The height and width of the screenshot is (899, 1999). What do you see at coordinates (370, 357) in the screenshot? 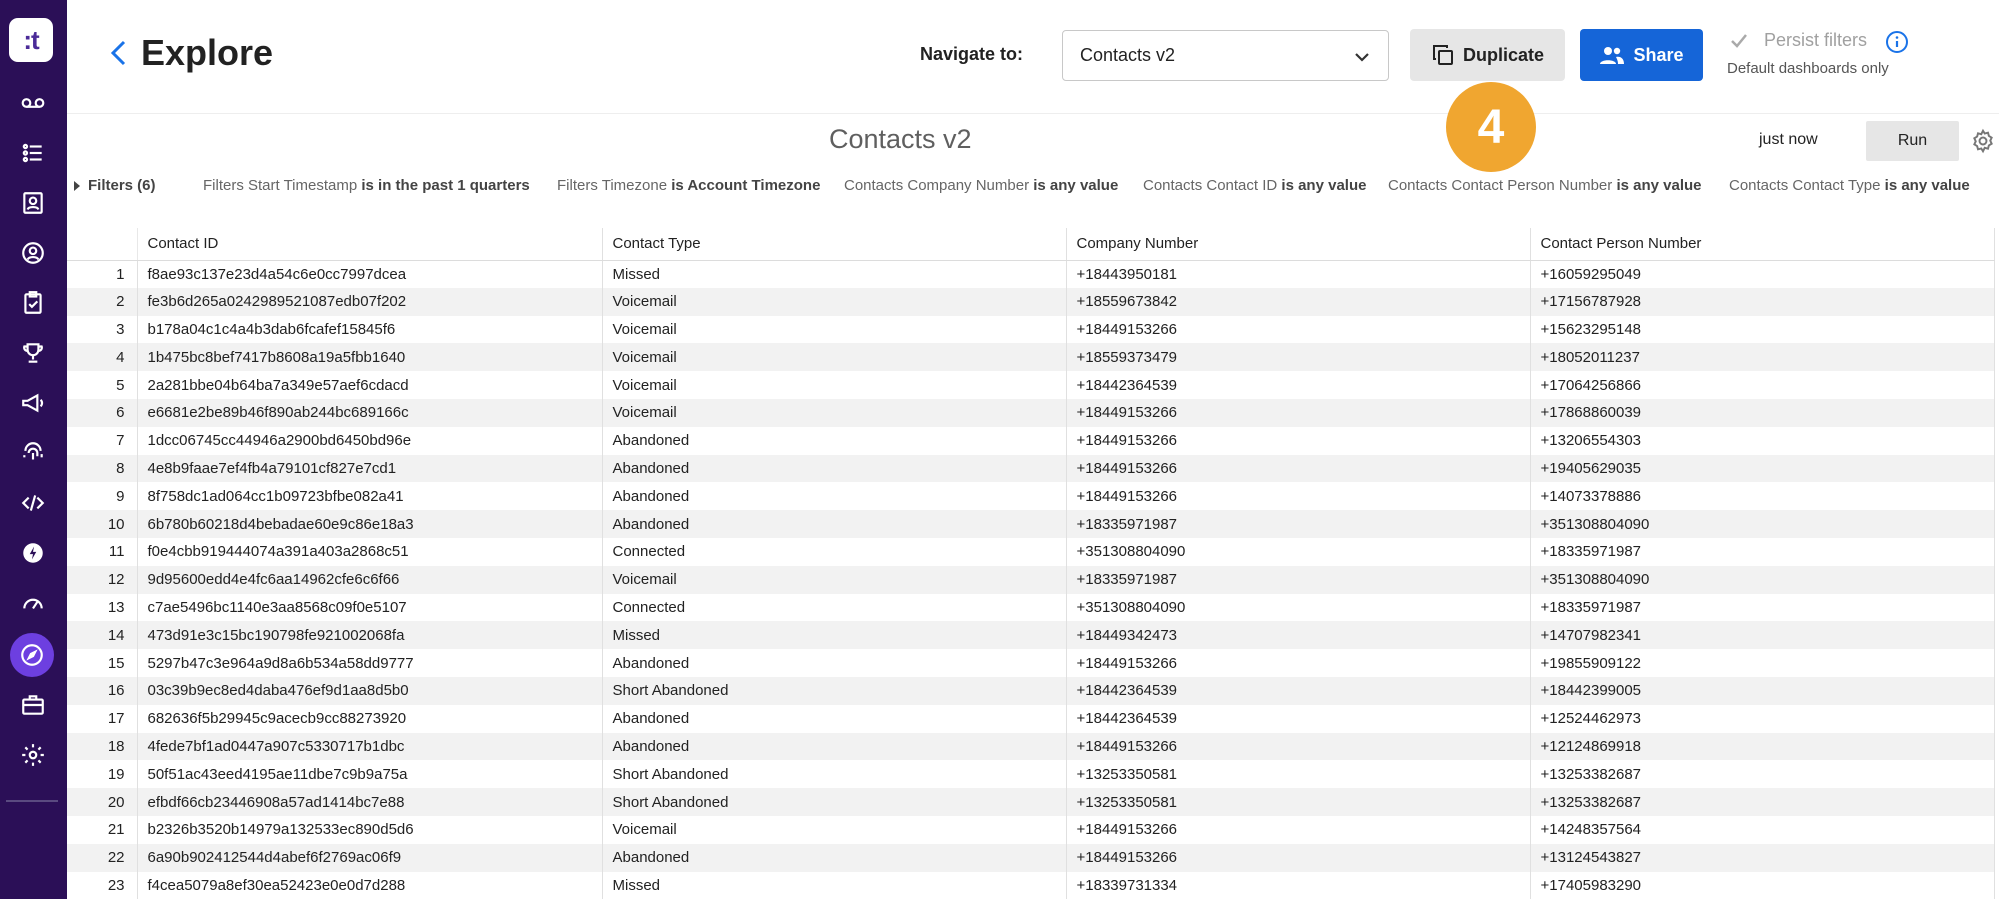
I see `table-cell: 1b475bc8bef7417b8608a19a5fbb1640` at bounding box center [370, 357].